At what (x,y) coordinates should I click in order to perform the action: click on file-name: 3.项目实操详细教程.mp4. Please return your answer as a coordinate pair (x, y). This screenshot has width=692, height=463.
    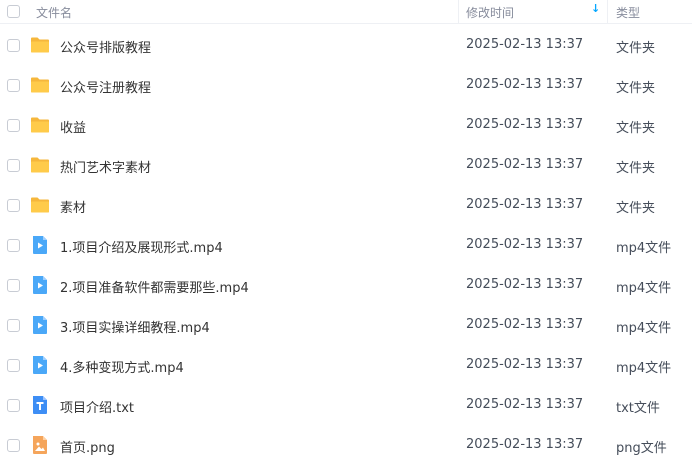
    Looking at the image, I should click on (135, 326).